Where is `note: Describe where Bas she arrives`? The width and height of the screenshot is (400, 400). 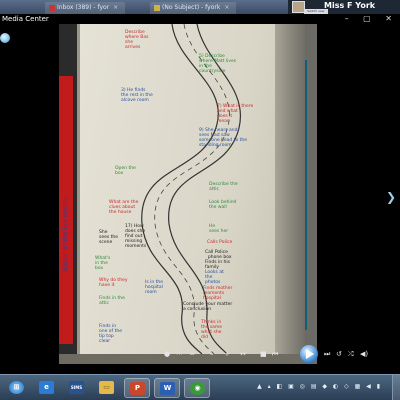 note: Describe where Bas she arrives is located at coordinates (137, 40).